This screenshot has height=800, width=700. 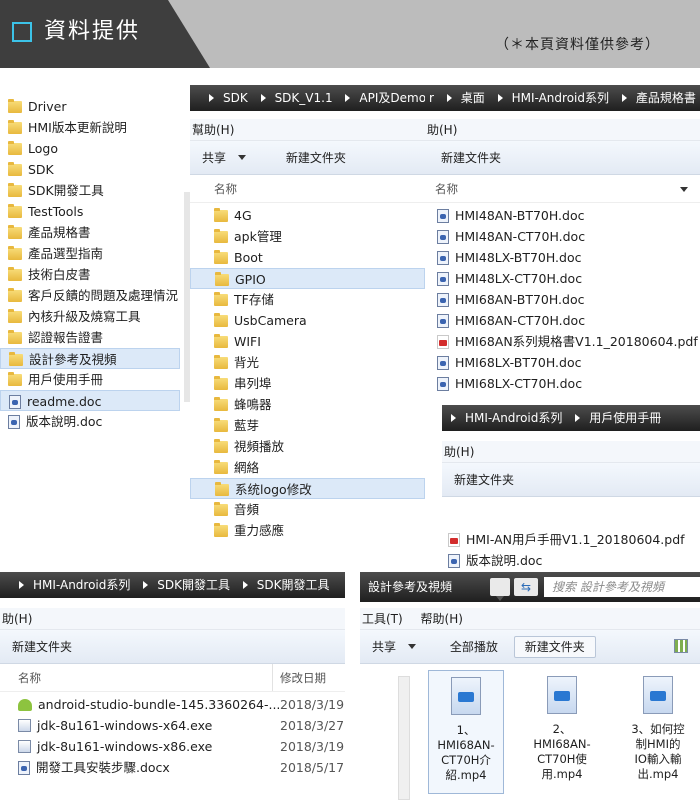 I want to click on address-dropdown, so click(x=500, y=589).